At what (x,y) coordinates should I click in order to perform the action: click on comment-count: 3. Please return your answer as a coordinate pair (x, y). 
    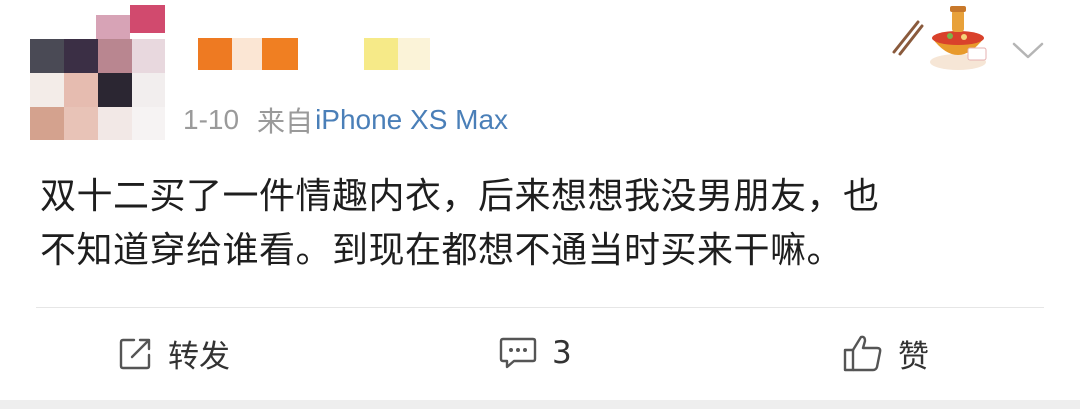
    Looking at the image, I should click on (562, 353).